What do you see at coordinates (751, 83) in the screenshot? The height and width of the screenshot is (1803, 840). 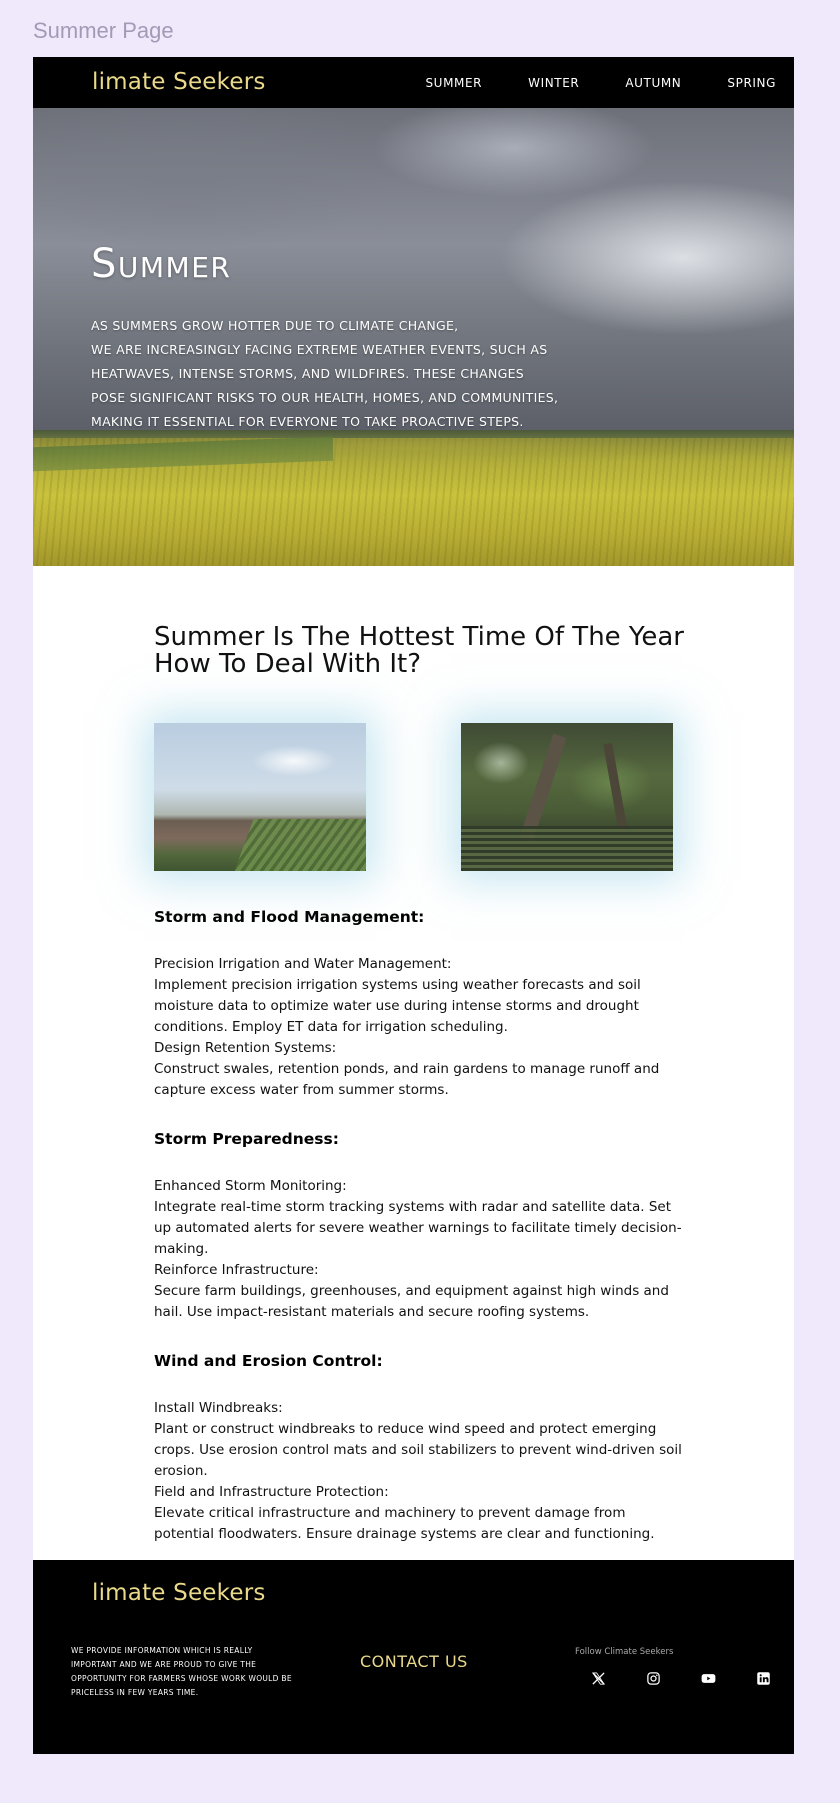 I see `nav-spring: SPRING` at bounding box center [751, 83].